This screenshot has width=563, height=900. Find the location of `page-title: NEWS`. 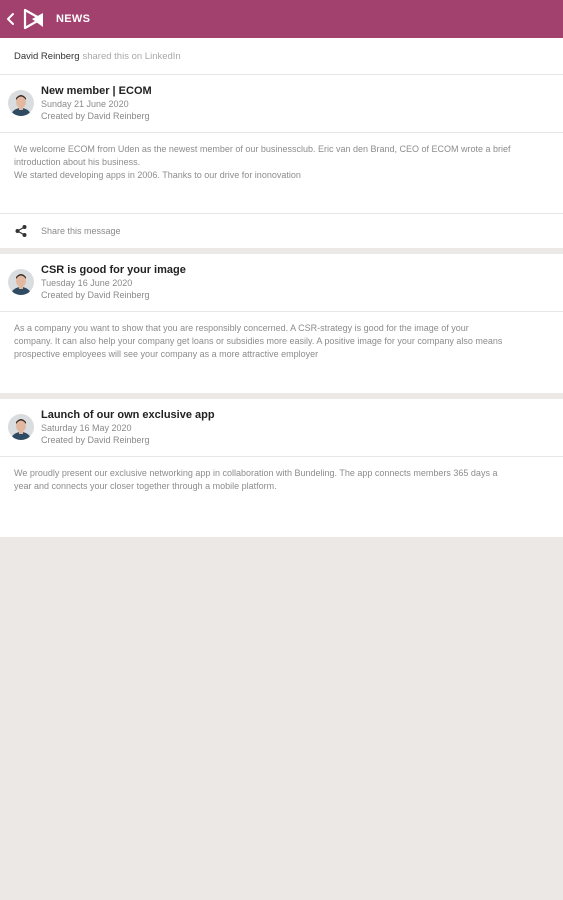

page-title: NEWS is located at coordinates (73, 19).